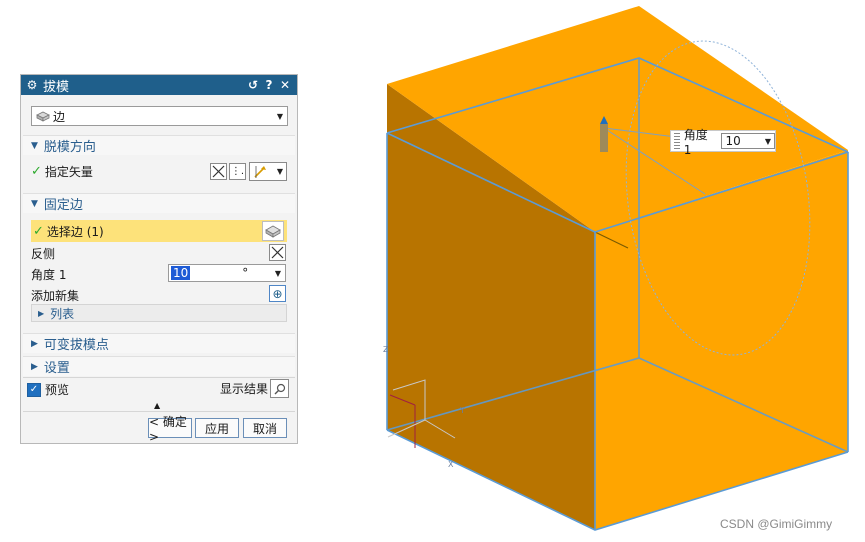 This screenshot has width=865, height=542. What do you see at coordinates (462, 410) in the screenshot?
I see `axis-y-label: Y` at bounding box center [462, 410].